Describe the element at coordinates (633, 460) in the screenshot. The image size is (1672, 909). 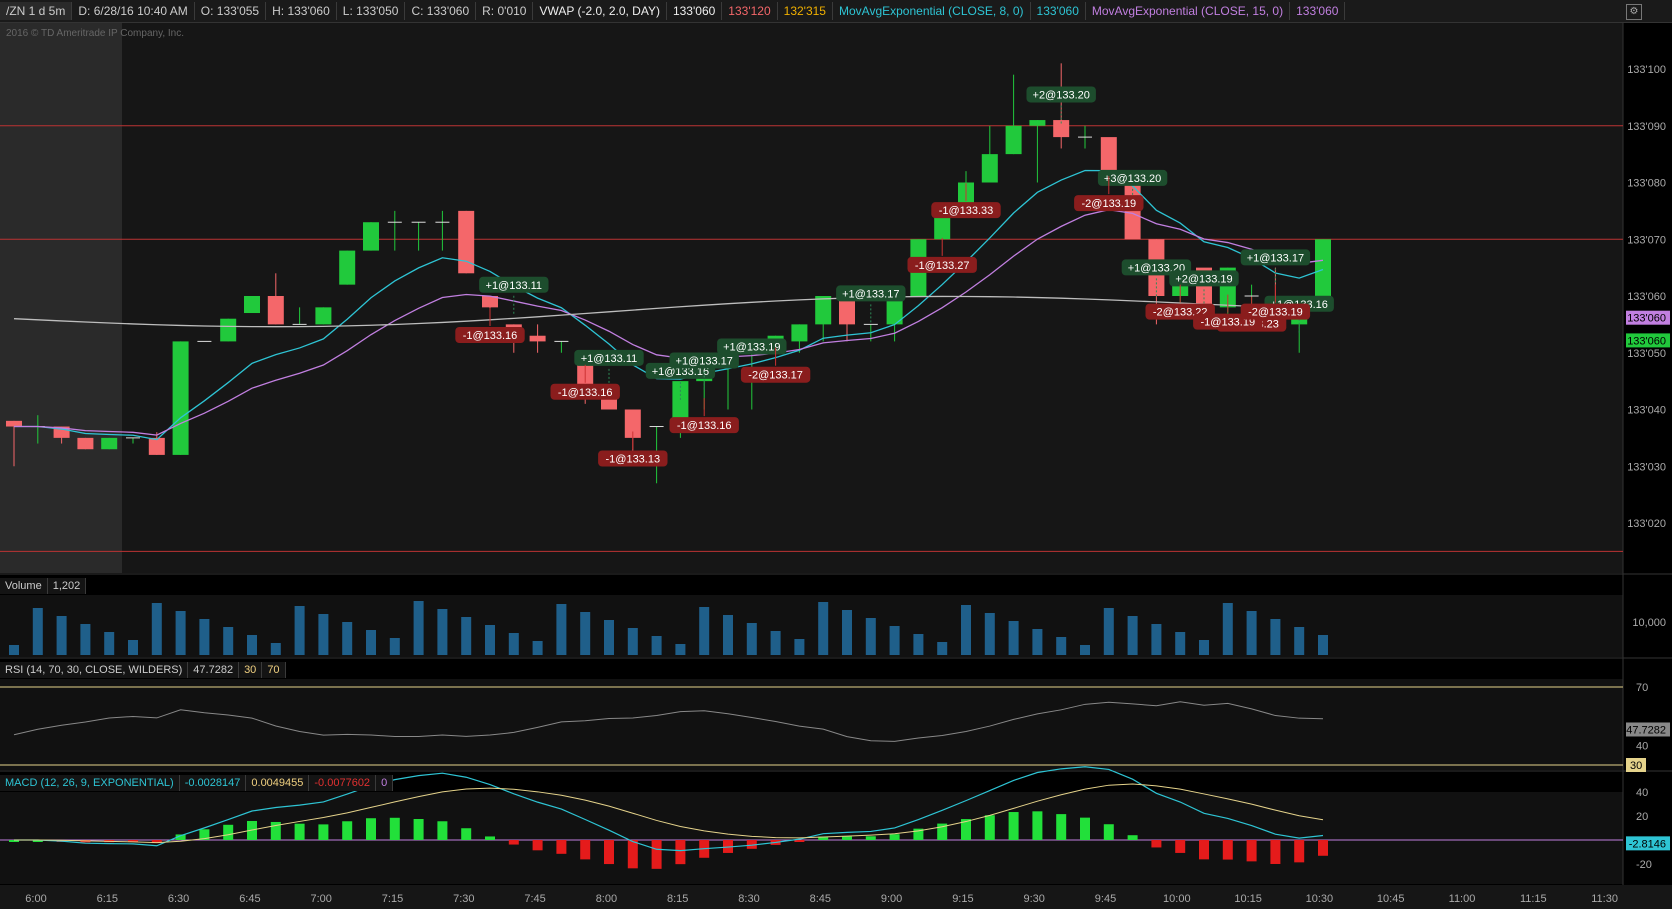
I see `order-tag-text: -1@133.13` at that location.